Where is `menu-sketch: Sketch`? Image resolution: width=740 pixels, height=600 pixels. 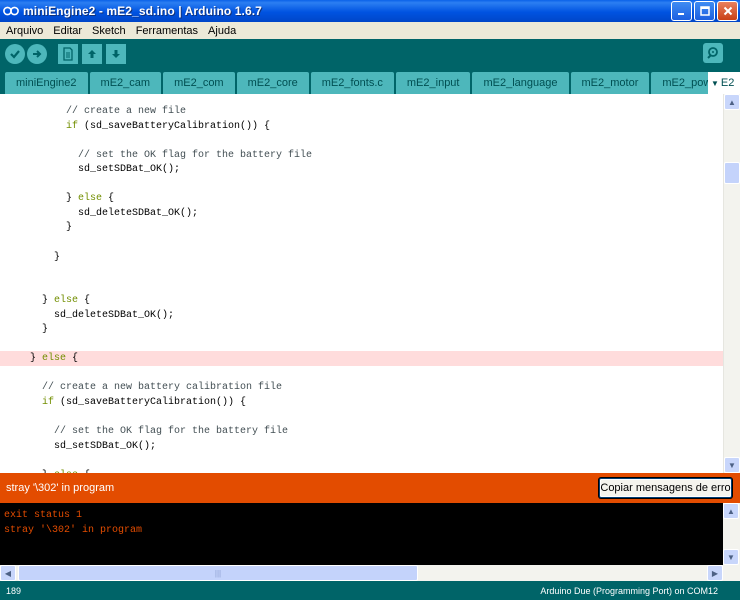 menu-sketch: Sketch is located at coordinates (109, 31).